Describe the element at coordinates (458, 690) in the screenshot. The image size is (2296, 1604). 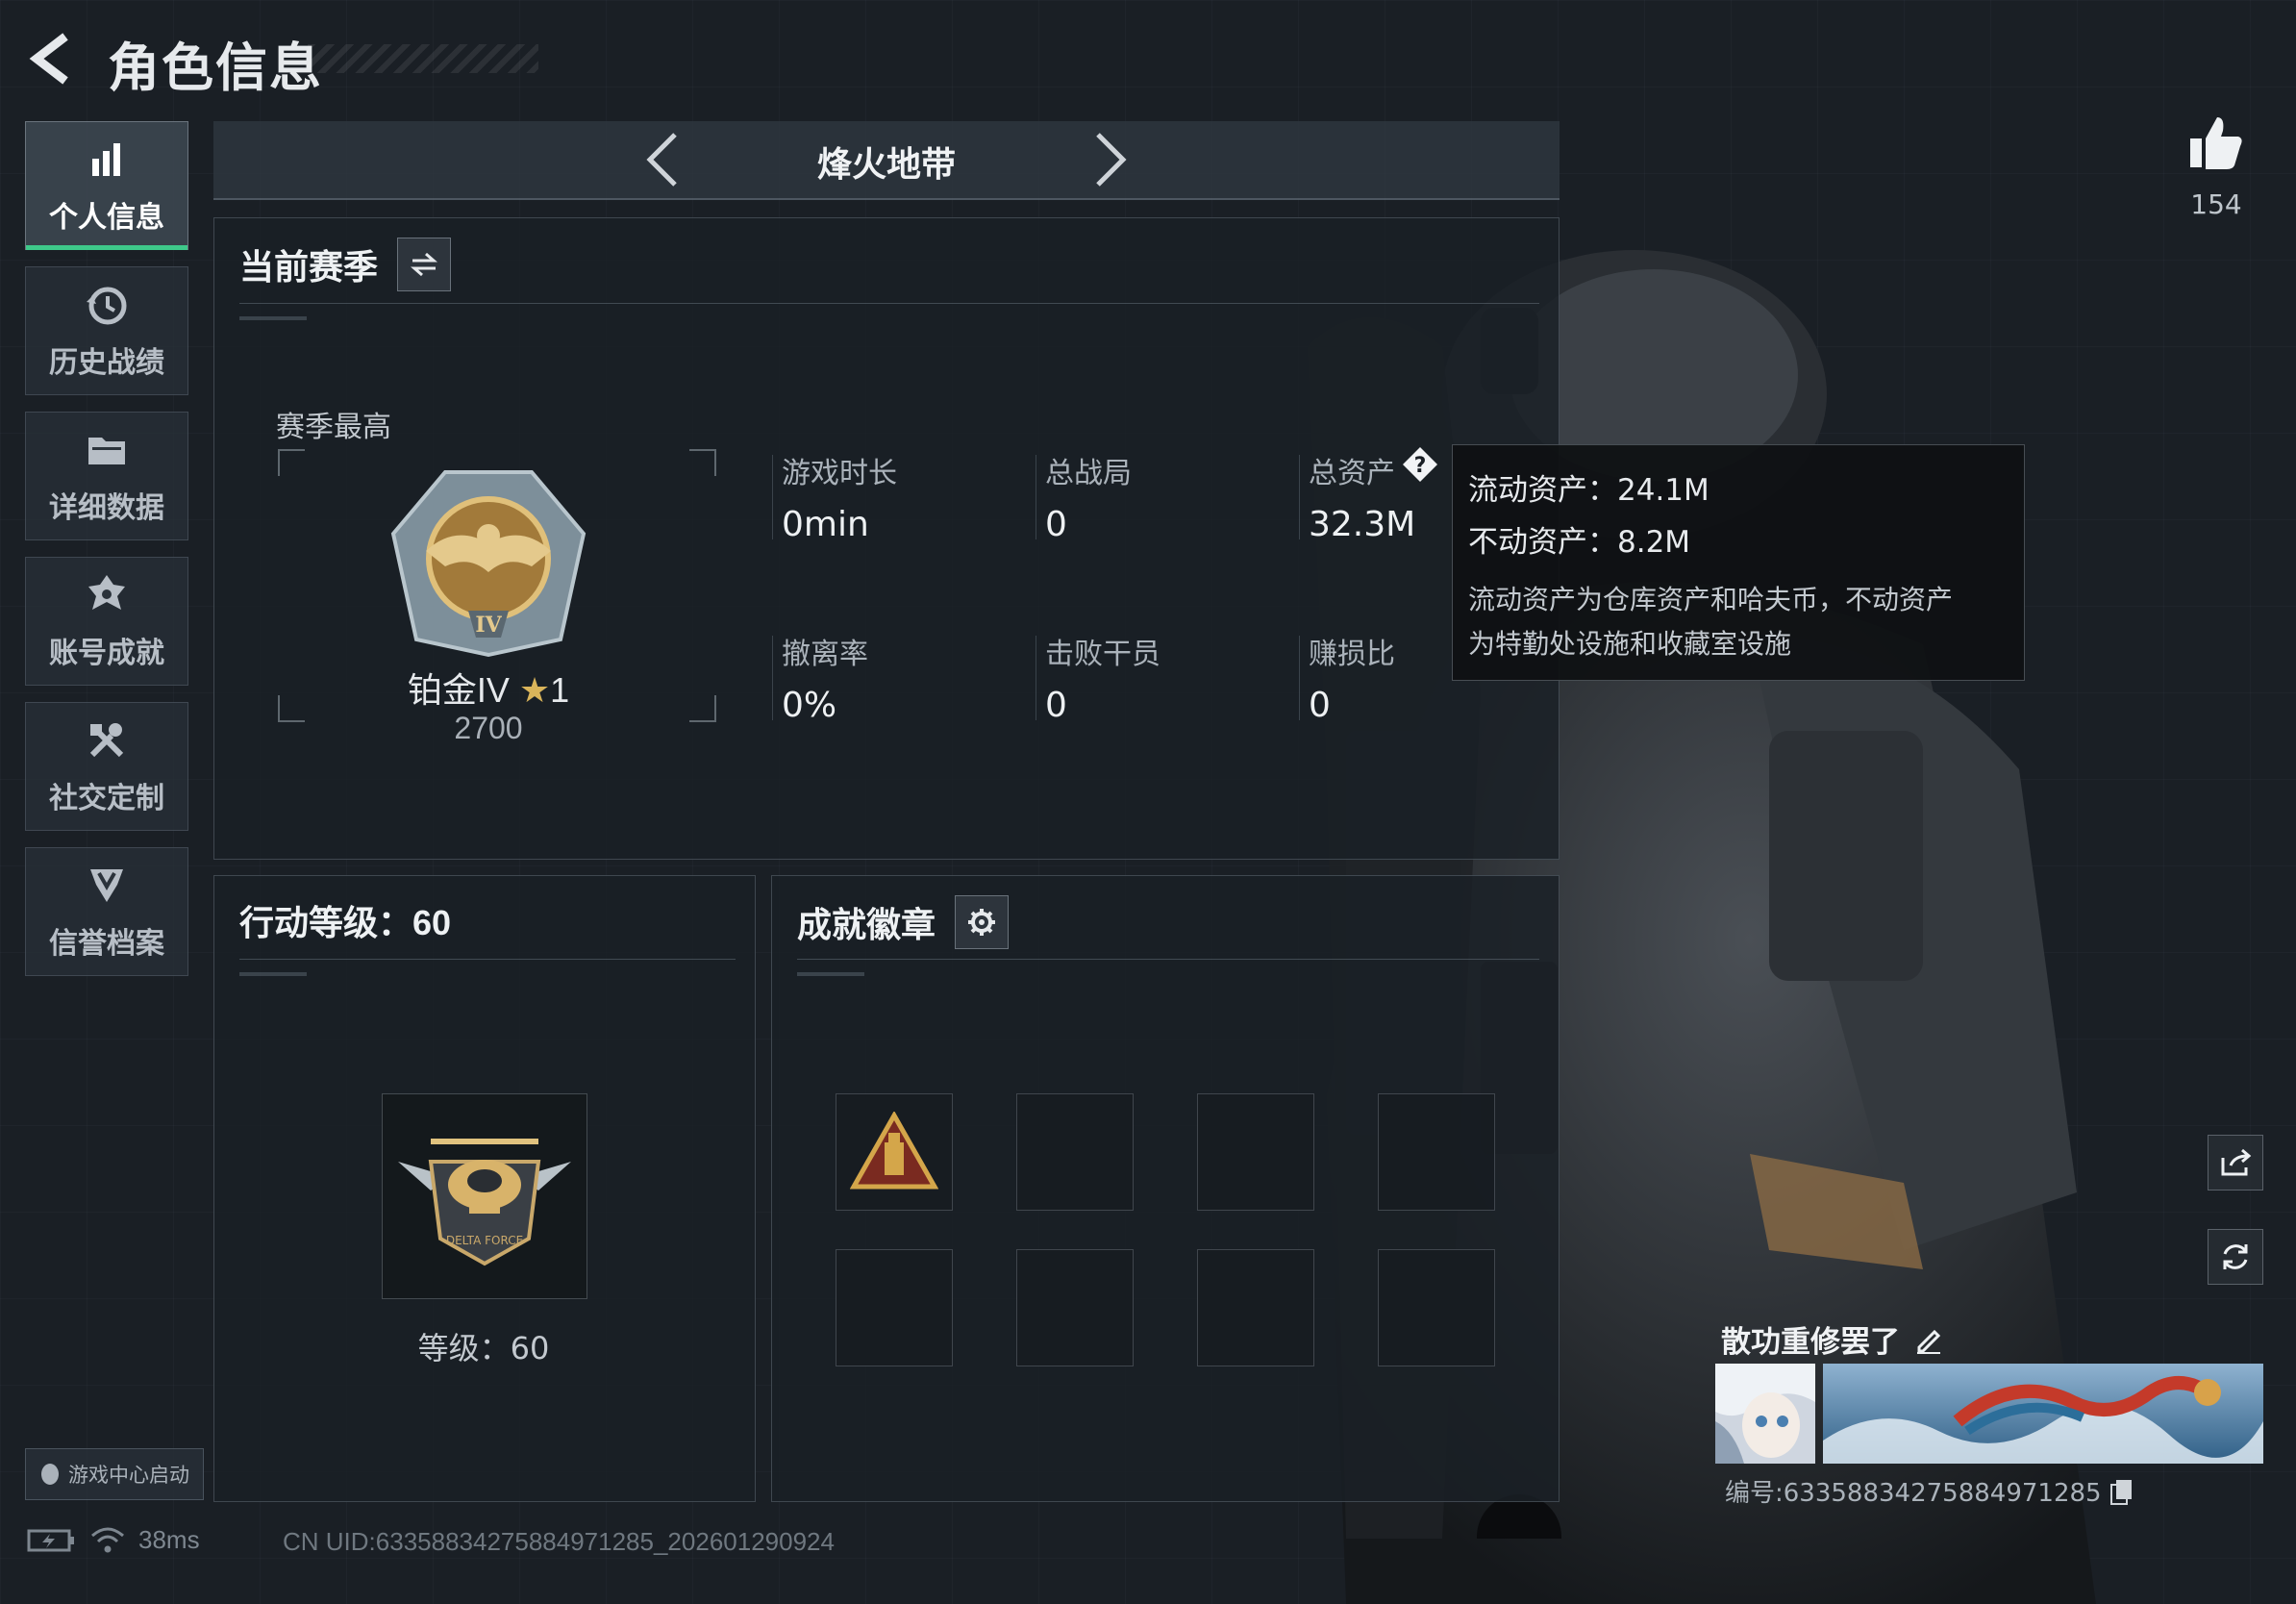
I see `rank-name: 铂金IV` at that location.